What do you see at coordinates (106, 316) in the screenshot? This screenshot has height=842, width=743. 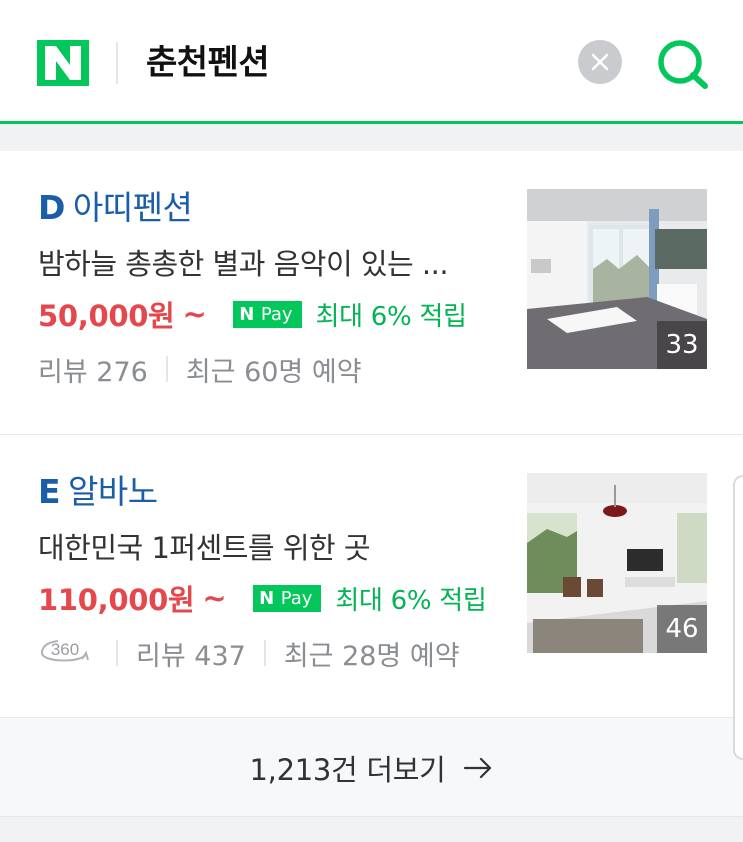 I see `item-price: 50,000원` at bounding box center [106, 316].